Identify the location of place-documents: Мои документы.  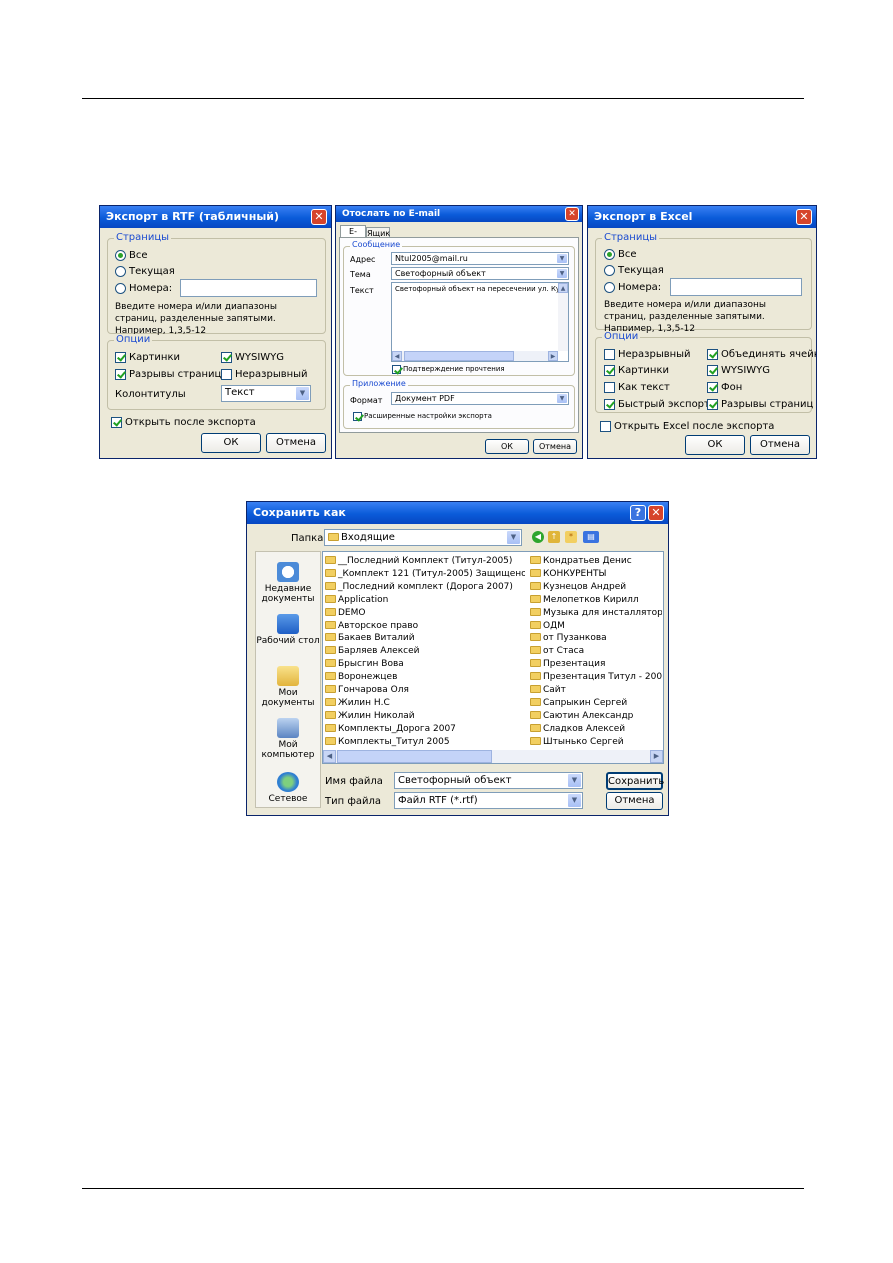
(288, 687).